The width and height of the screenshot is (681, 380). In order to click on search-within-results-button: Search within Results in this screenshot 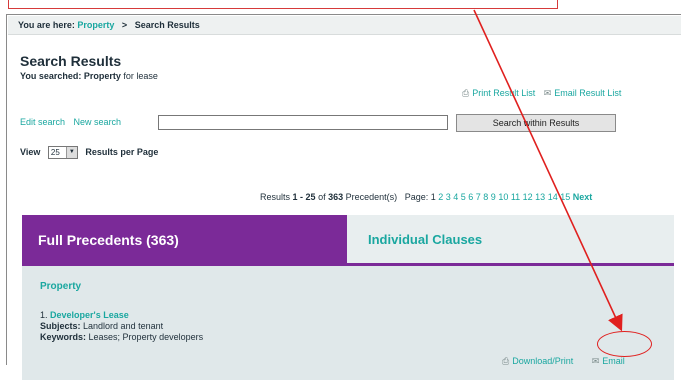, I will do `click(536, 123)`.